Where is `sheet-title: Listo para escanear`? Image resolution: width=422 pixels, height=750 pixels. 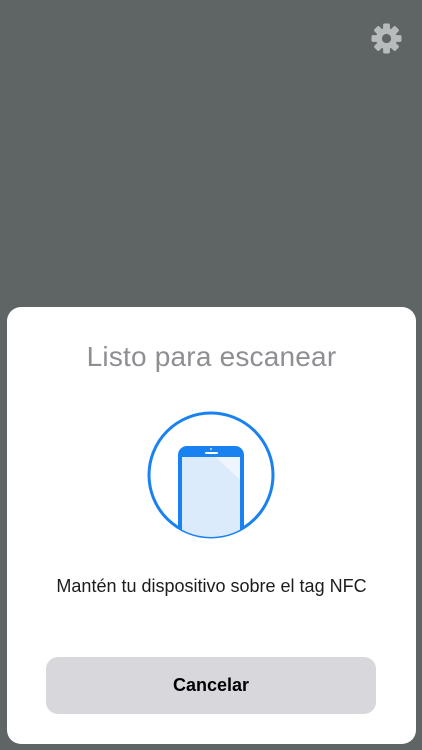
sheet-title: Listo para escanear is located at coordinates (211, 356).